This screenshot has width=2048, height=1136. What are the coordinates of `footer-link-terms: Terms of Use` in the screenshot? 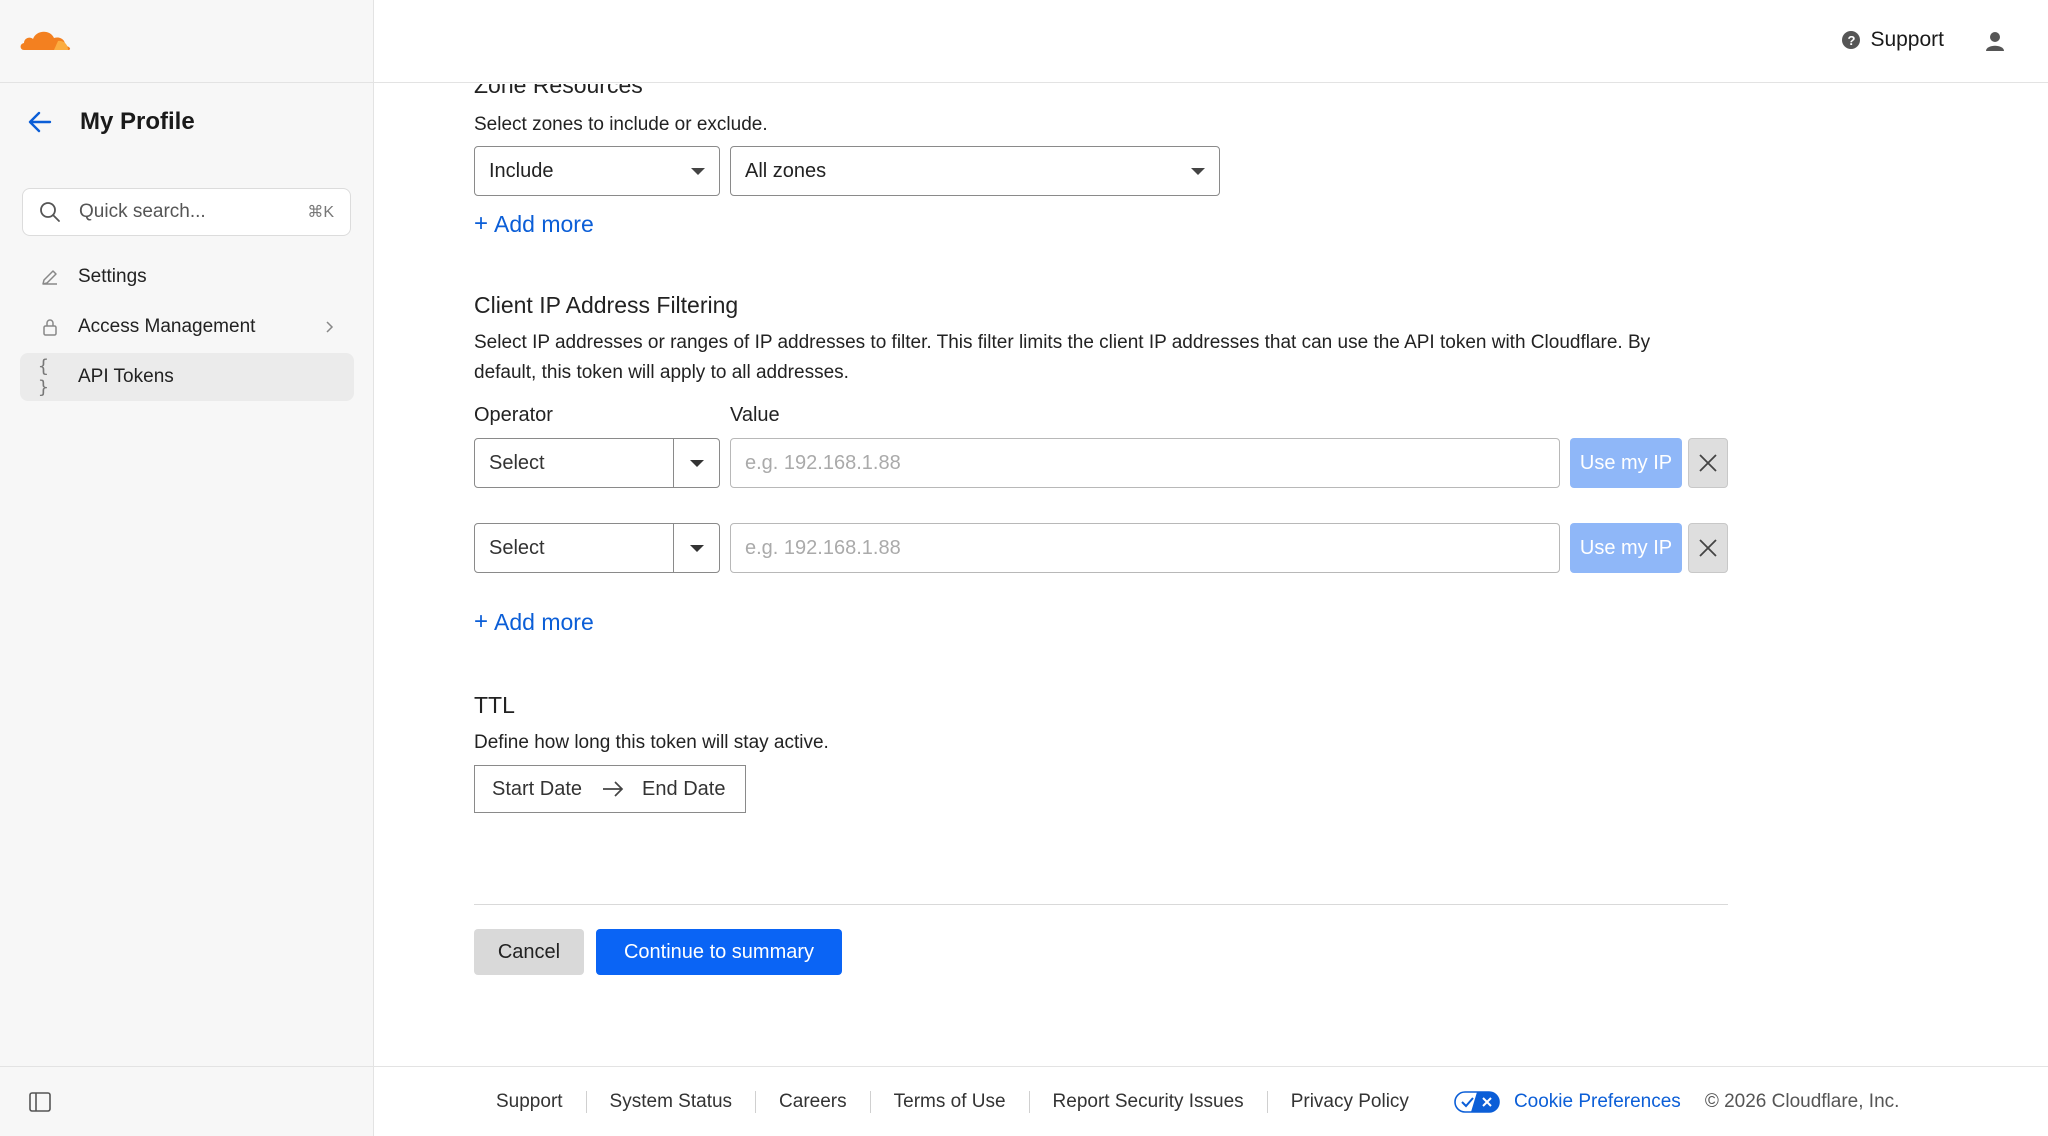 It's located at (950, 1101).